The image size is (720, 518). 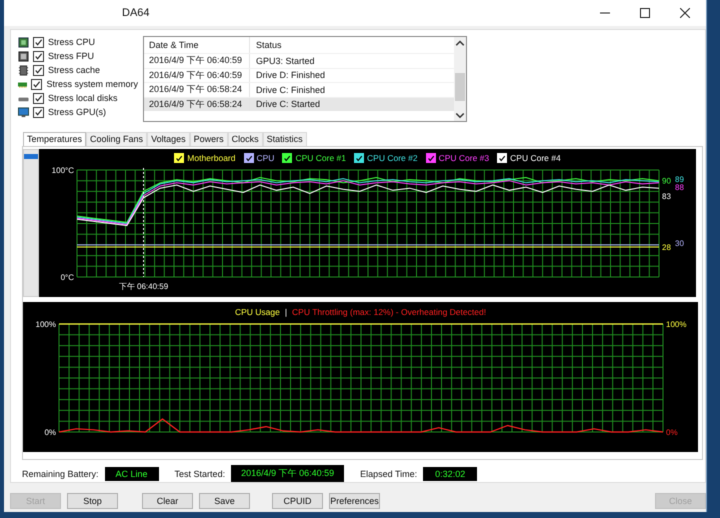 What do you see at coordinates (167, 501) in the screenshot?
I see `button: Clear` at bounding box center [167, 501].